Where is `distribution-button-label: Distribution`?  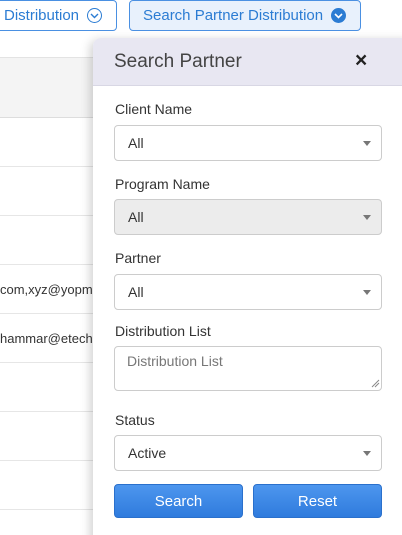
distribution-button-label: Distribution is located at coordinates (42, 15).